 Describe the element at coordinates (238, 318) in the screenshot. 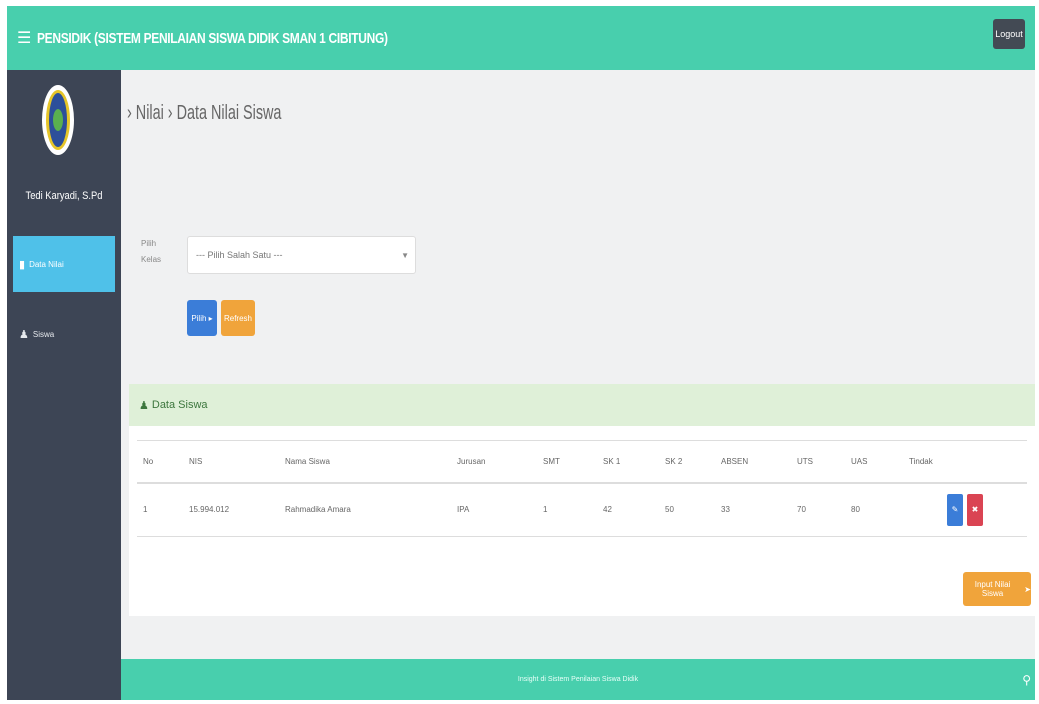

I see `refresh-button: Refresh` at that location.